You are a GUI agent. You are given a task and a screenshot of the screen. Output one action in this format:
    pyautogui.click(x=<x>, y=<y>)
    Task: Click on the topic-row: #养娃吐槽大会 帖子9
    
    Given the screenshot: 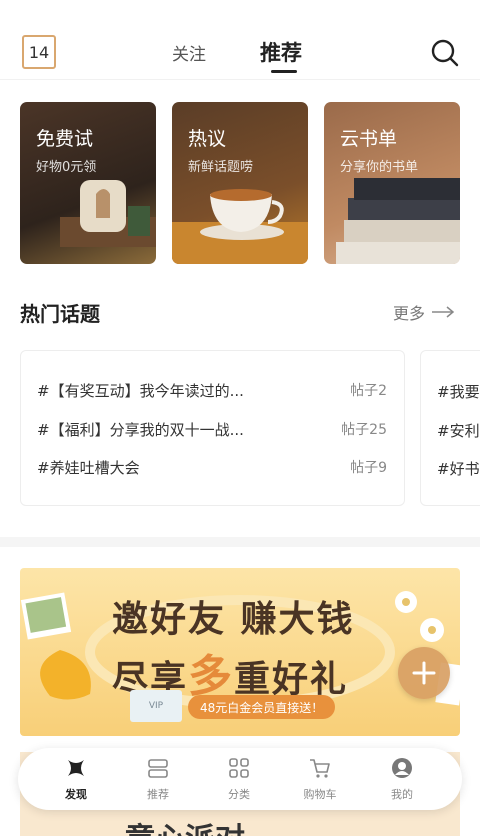 What is the action you would take?
    pyautogui.click(x=212, y=467)
    